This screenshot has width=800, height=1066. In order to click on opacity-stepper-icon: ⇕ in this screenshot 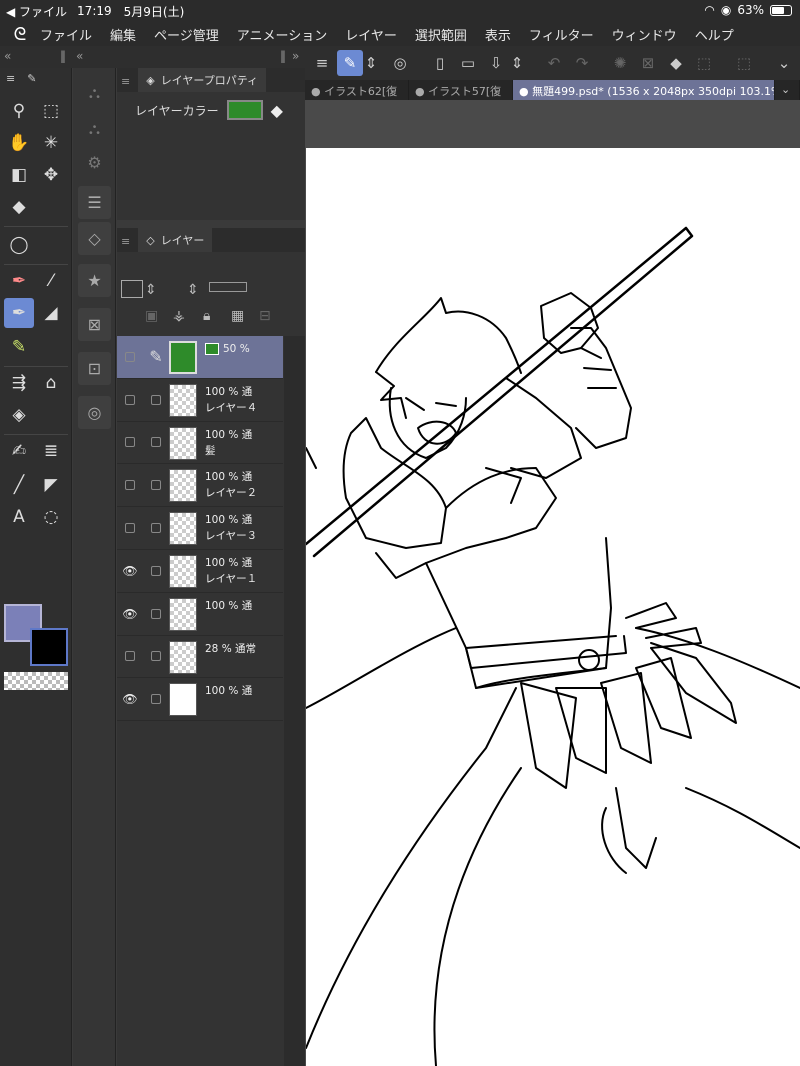, I will do `click(193, 290)`.